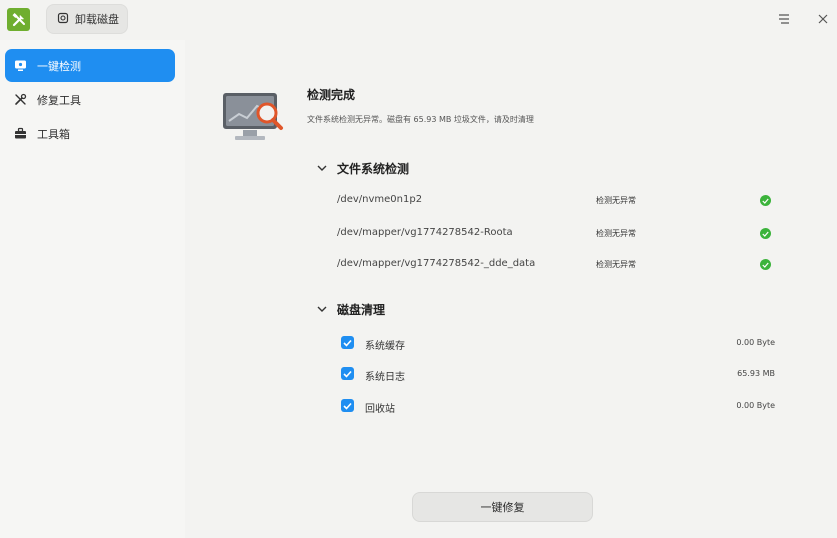 This screenshot has width=837, height=538. I want to click on filesystem-section-title: 文件系统检测, so click(373, 169).